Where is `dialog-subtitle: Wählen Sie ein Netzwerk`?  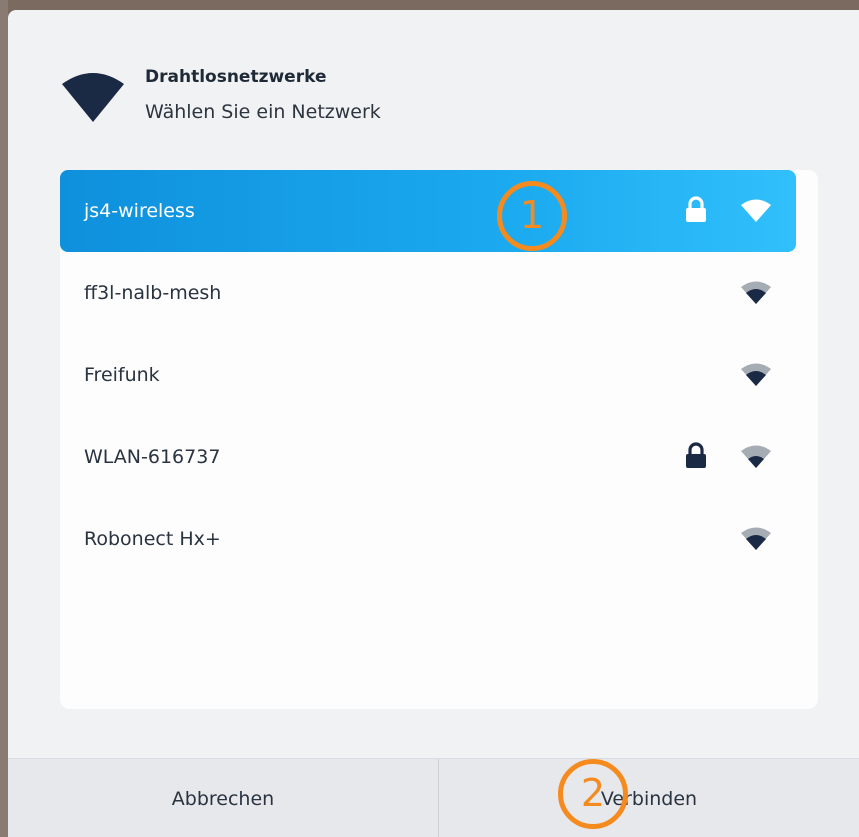
dialog-subtitle: Wählen Sie ein Netzwerk is located at coordinates (263, 112).